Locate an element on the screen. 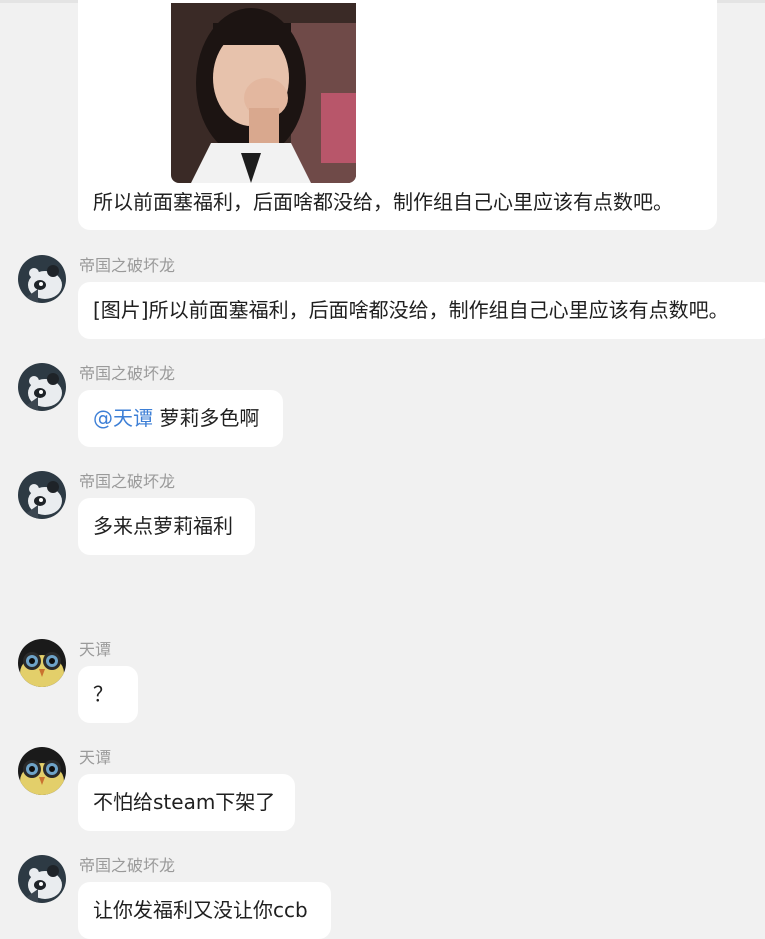  message-text: 所以前面塞福利，后面啥都没给，制作组自己心里应该有点数吧。 is located at coordinates (383, 202).